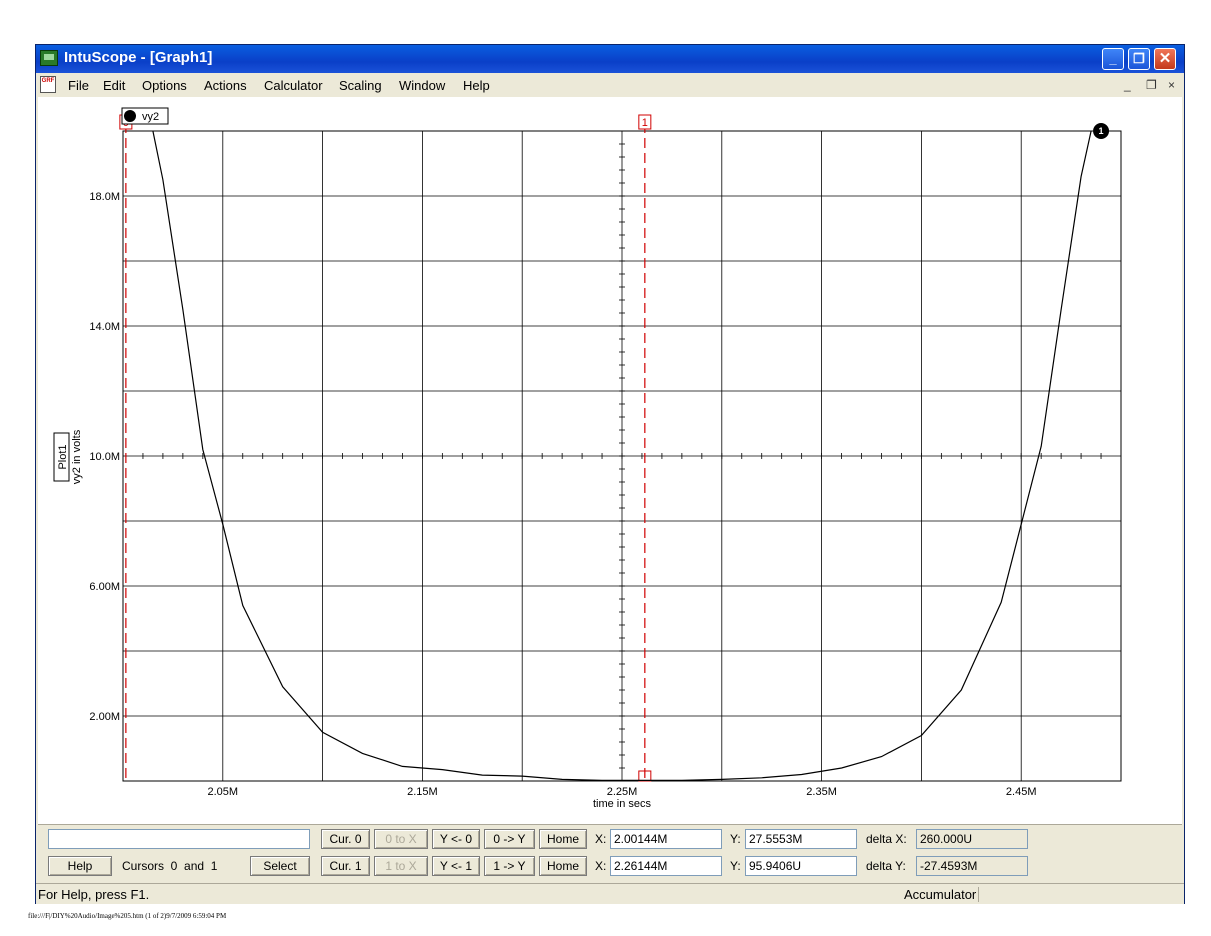 Image resolution: width=1211 pixels, height=936 pixels. What do you see at coordinates (345, 839) in the screenshot?
I see `cur-0-button: Cur. 0` at bounding box center [345, 839].